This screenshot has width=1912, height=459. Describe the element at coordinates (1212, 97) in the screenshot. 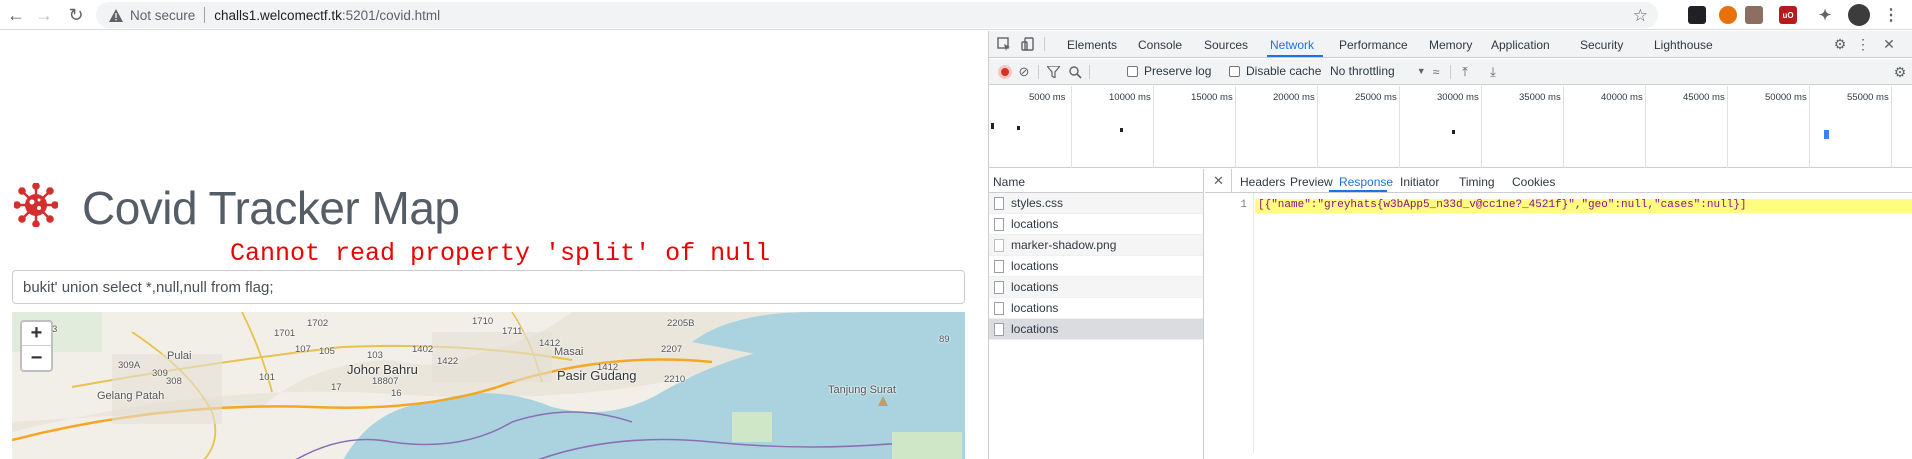

I see `timeline-tick-label: 15000 ms` at that location.